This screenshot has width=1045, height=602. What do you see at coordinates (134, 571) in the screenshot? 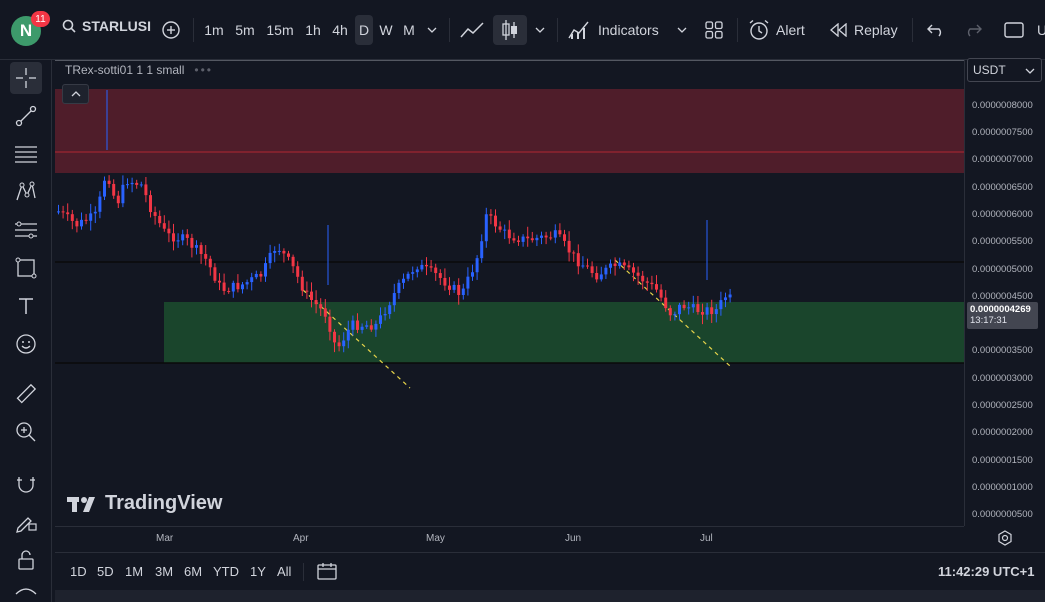
I see `range-1m: 1M` at bounding box center [134, 571].